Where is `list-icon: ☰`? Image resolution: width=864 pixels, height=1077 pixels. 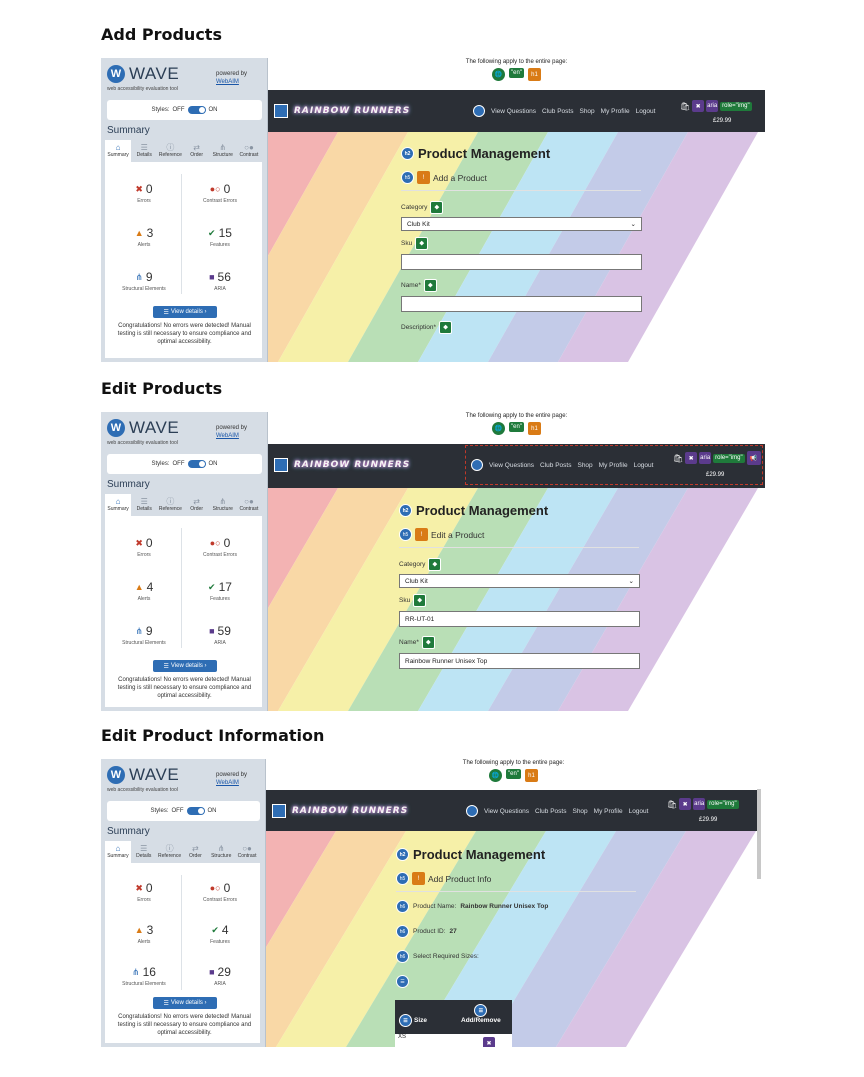 list-icon: ☰ is located at coordinates (144, 147).